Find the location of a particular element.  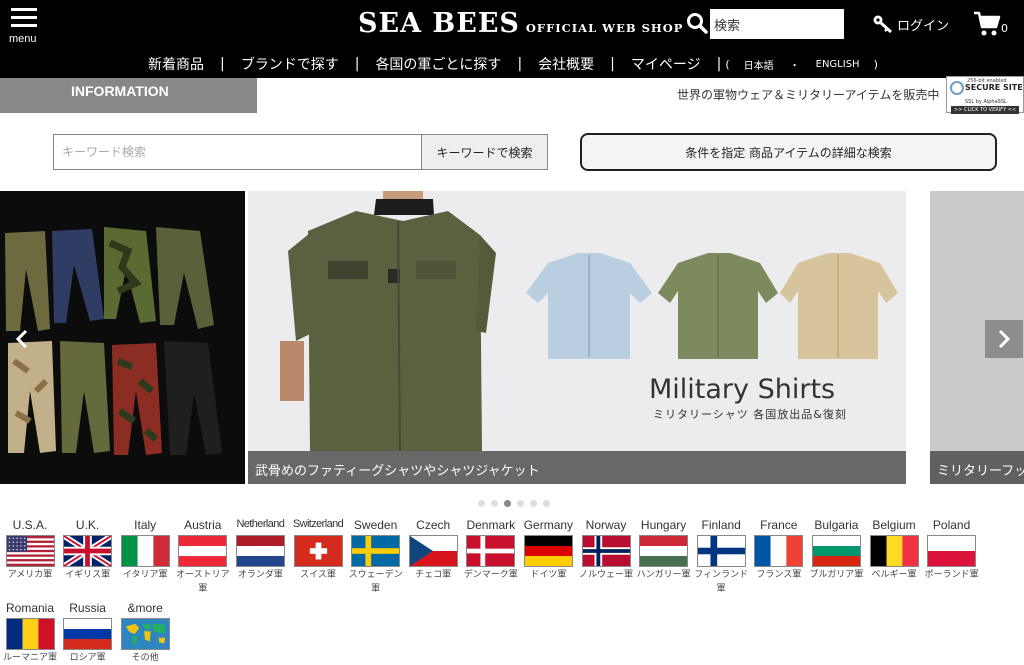

flag-army-label: イギリス軍 is located at coordinates (88, 575).